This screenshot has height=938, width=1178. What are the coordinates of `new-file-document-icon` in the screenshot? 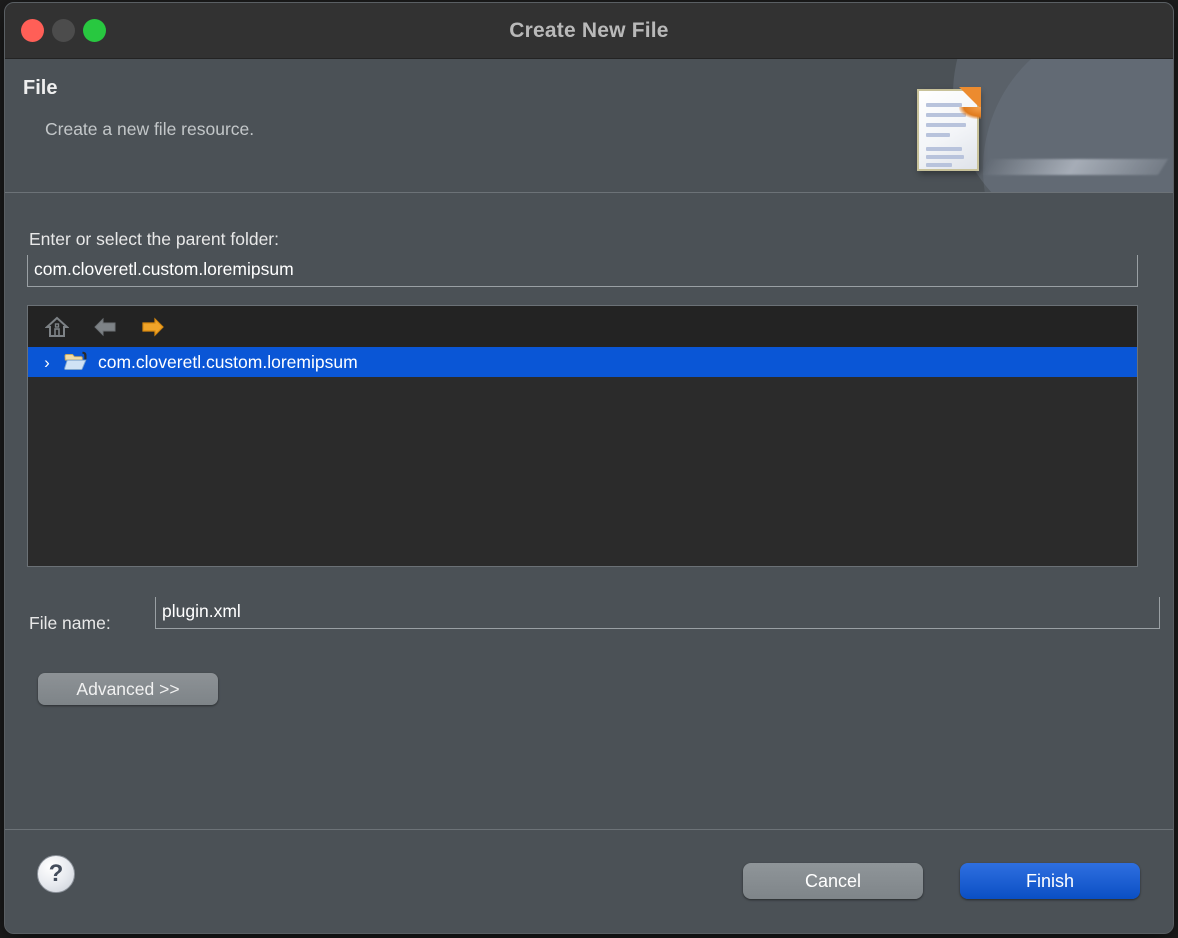 It's located at (949, 129).